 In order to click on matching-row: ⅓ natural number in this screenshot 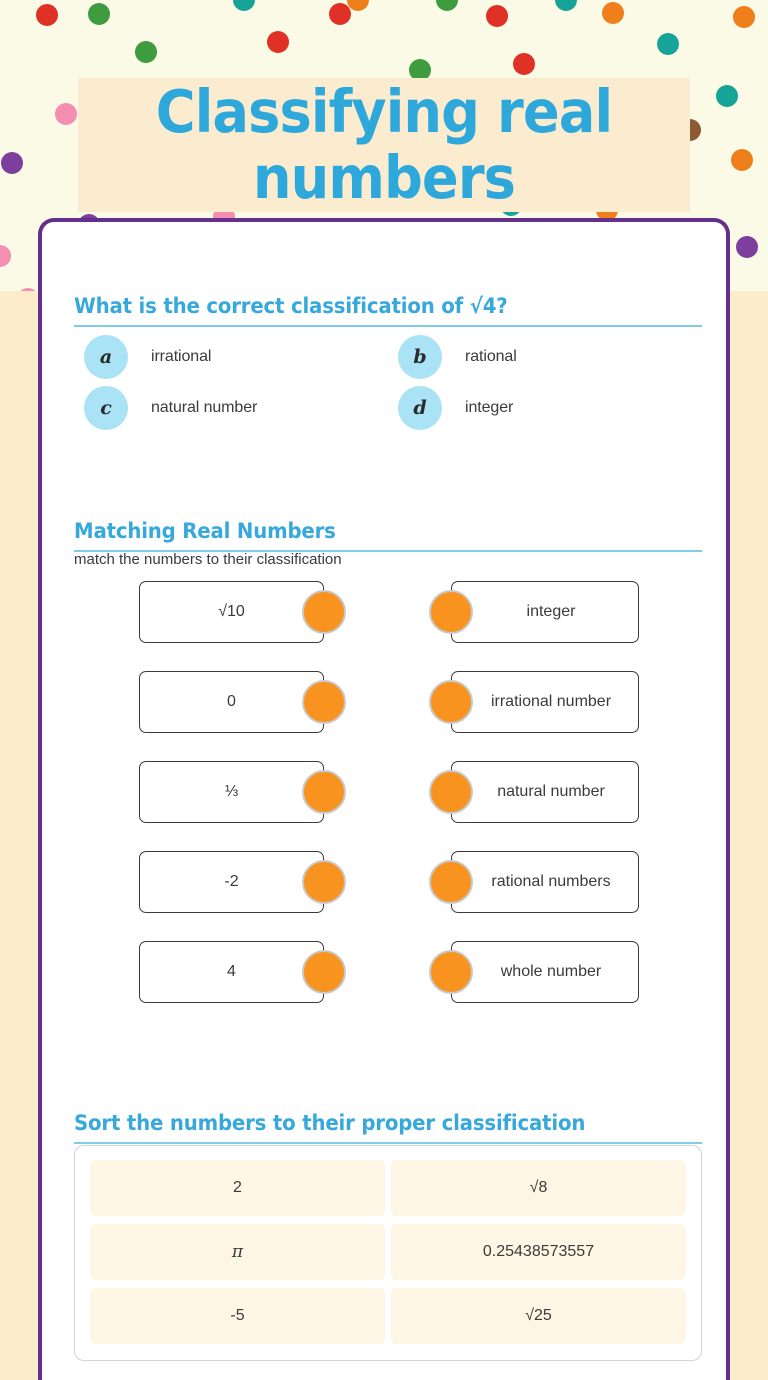, I will do `click(388, 806)`.